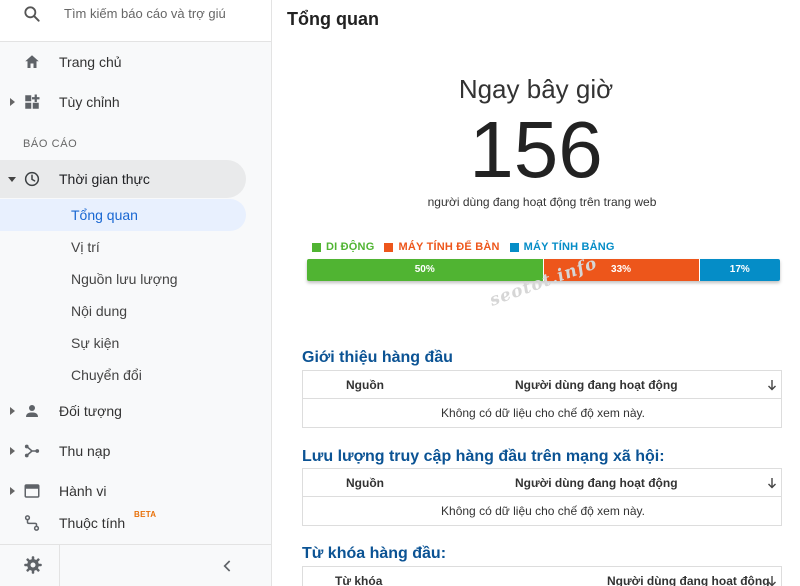  What do you see at coordinates (536, 149) in the screenshot?
I see `active-users-count: 156` at bounding box center [536, 149].